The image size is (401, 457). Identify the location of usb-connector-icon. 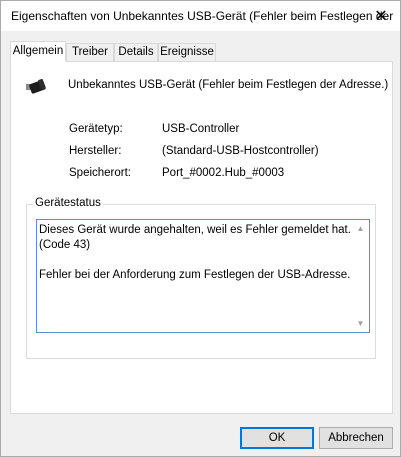
(36, 86).